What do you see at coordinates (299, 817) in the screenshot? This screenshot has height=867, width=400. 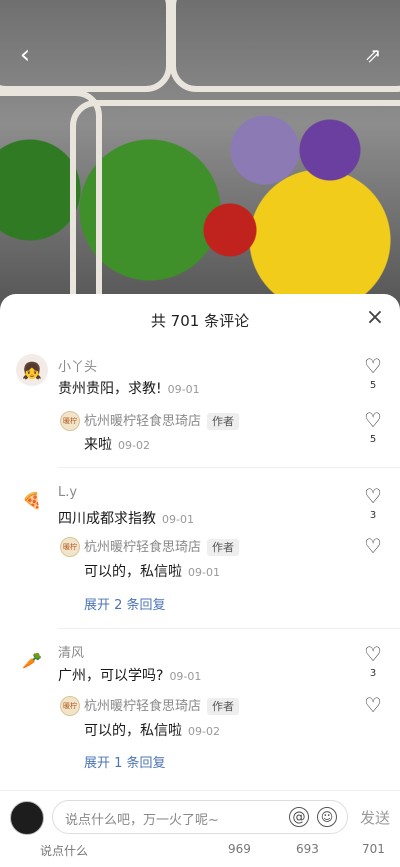 I see `at-mention-icon: @` at bounding box center [299, 817].